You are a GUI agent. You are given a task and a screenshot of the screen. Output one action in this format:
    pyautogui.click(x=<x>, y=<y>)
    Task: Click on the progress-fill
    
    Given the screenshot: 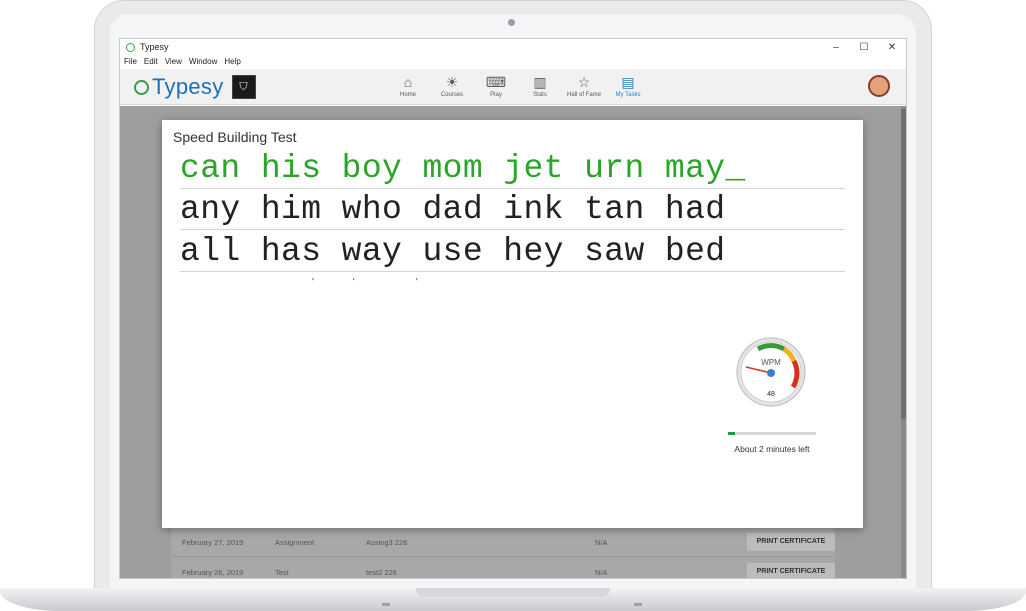 What is the action you would take?
    pyautogui.click(x=732, y=433)
    